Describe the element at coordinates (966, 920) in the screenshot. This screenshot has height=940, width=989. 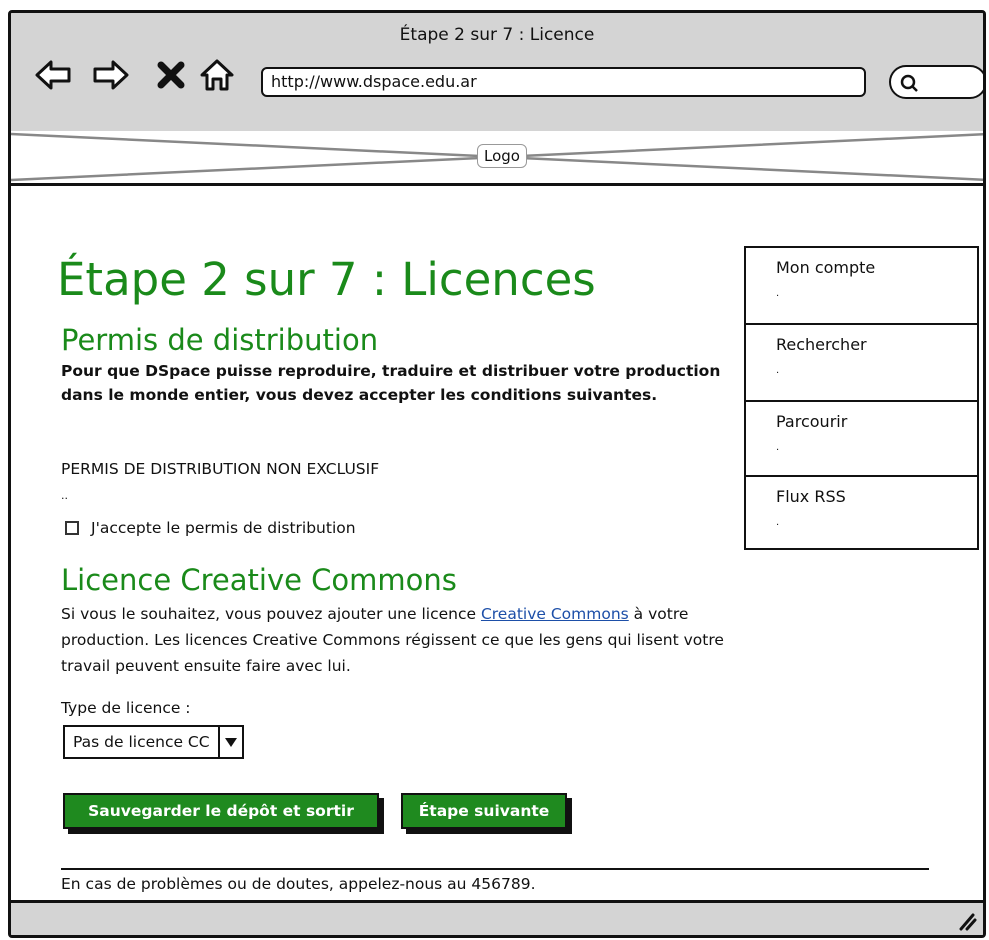
I see `resize-grip-icon` at that location.